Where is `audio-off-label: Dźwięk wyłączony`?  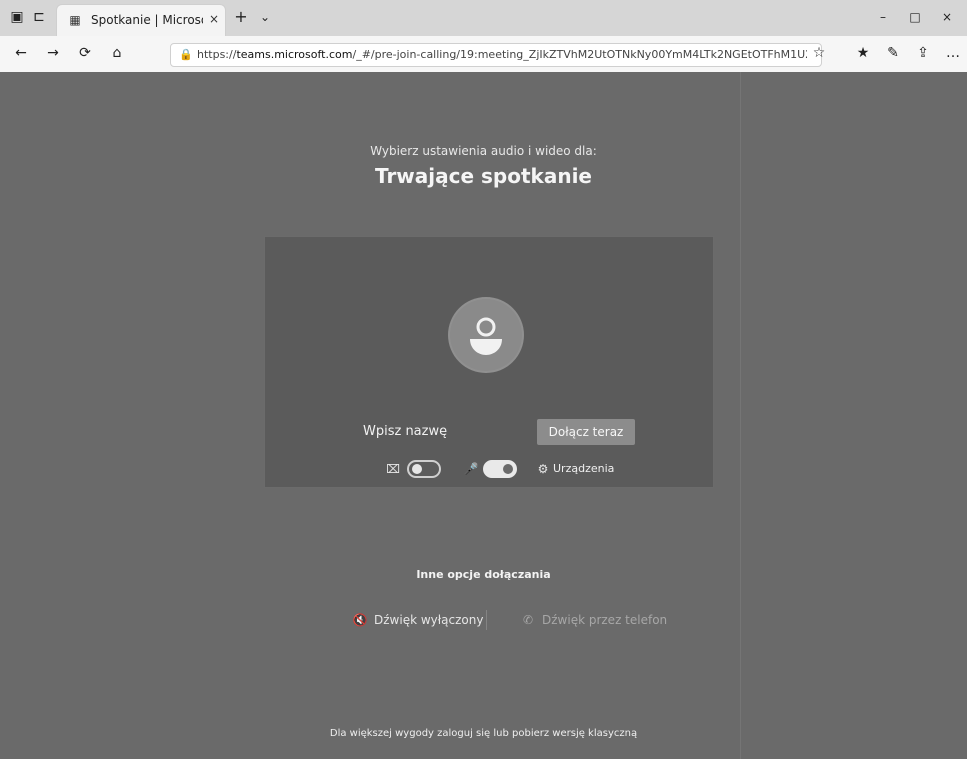 audio-off-label: Dźwięk wyłączony is located at coordinates (429, 620).